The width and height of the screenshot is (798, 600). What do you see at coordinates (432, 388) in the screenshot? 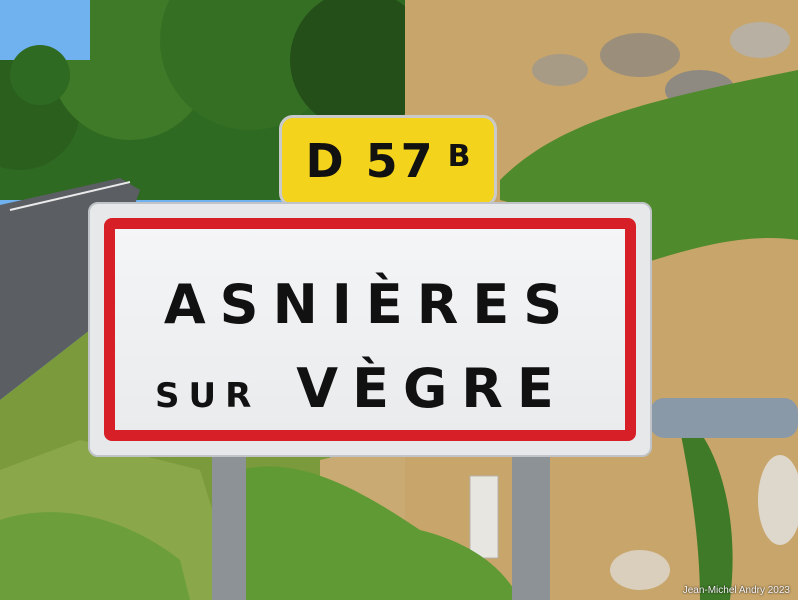
I see `town-name-vegre: VÈGRE` at bounding box center [432, 388].